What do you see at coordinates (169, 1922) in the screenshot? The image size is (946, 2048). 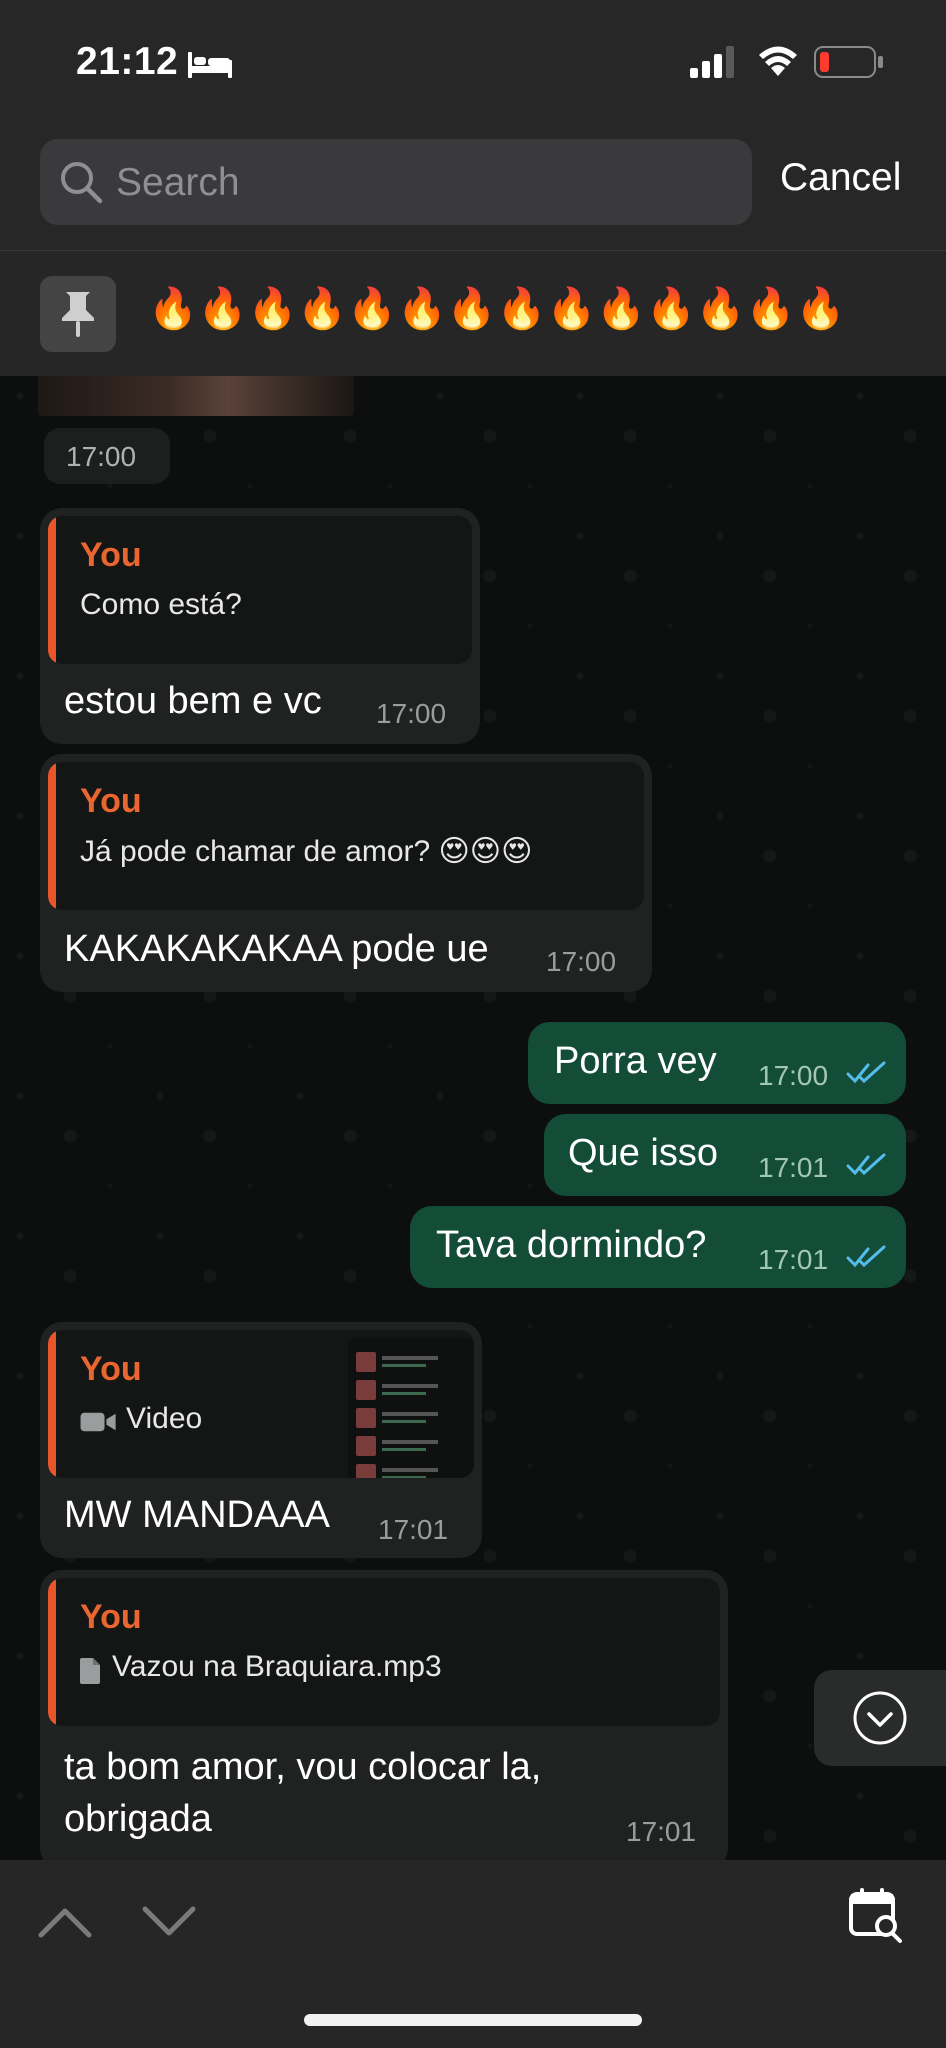 I see `chevron-down-icon` at bounding box center [169, 1922].